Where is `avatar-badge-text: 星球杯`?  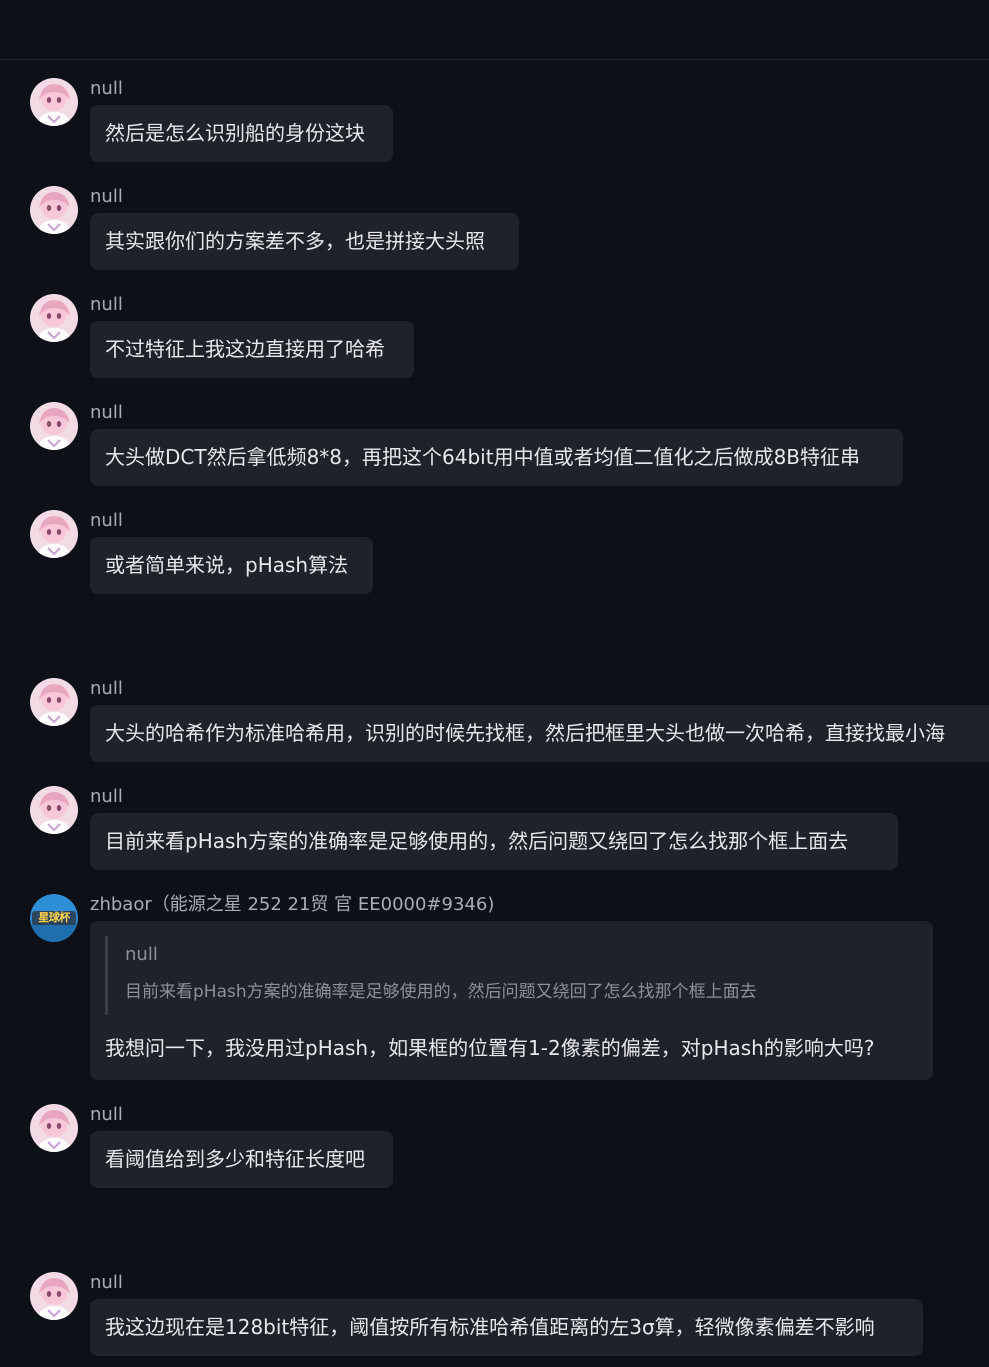 avatar-badge-text: 星球杯 is located at coordinates (54, 917).